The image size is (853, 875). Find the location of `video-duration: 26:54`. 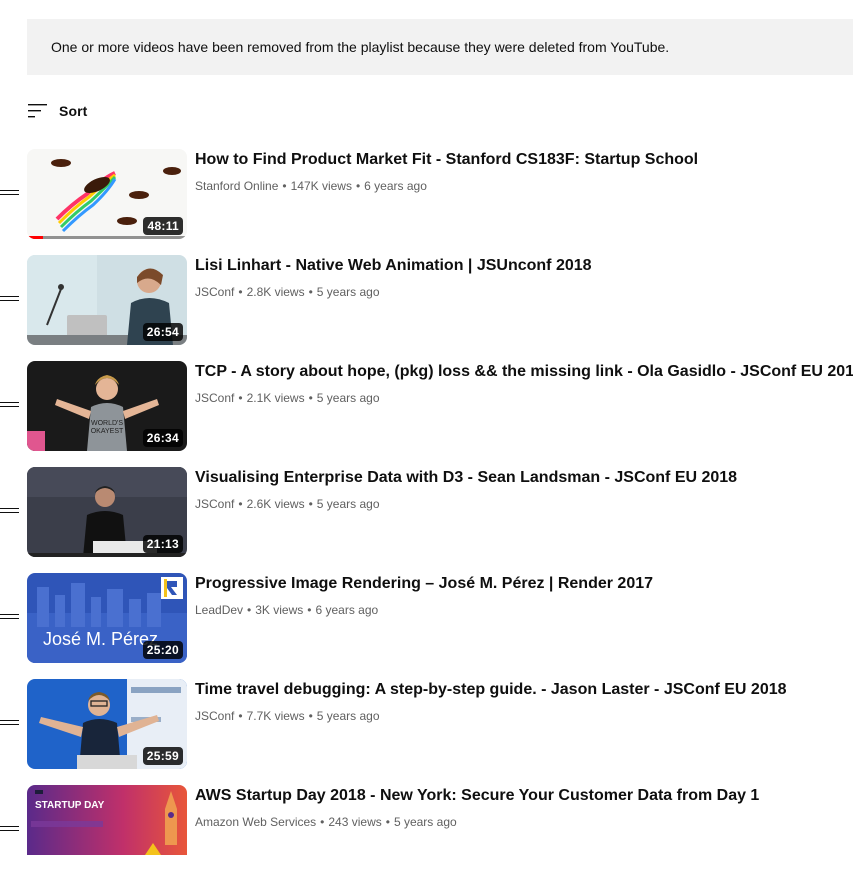

video-duration: 26:54 is located at coordinates (162, 332).